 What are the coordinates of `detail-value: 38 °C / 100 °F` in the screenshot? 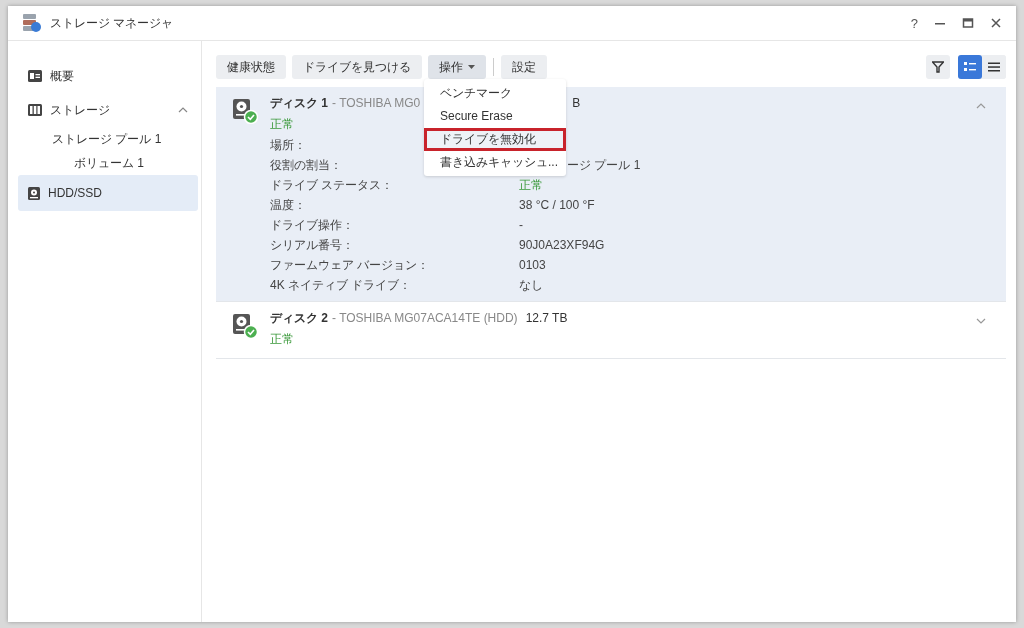 It's located at (557, 205).